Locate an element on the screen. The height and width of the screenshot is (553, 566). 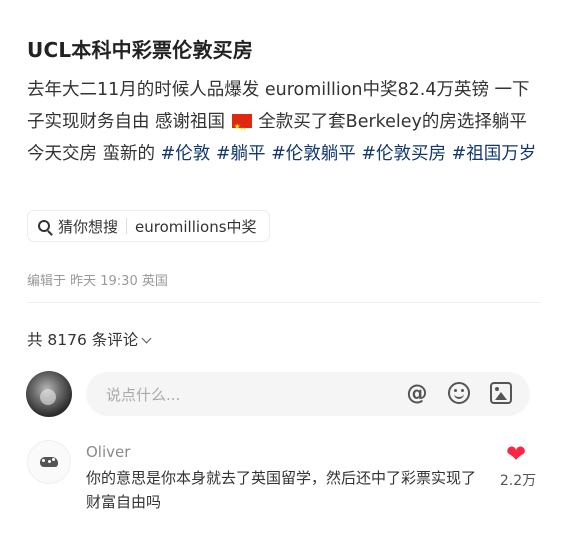
my-avatar is located at coordinates (49, 394).